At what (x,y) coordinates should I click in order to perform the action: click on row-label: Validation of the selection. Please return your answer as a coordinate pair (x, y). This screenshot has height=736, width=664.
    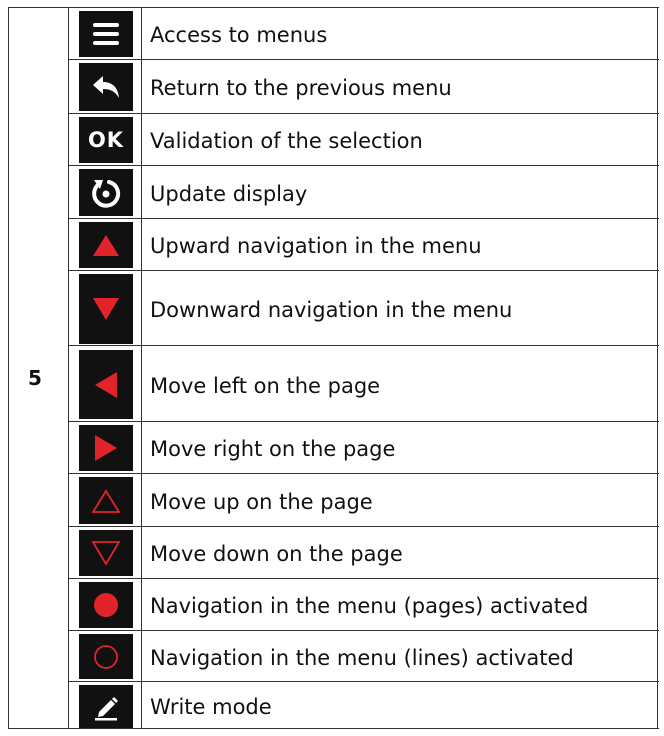
    Looking at the image, I should click on (286, 141).